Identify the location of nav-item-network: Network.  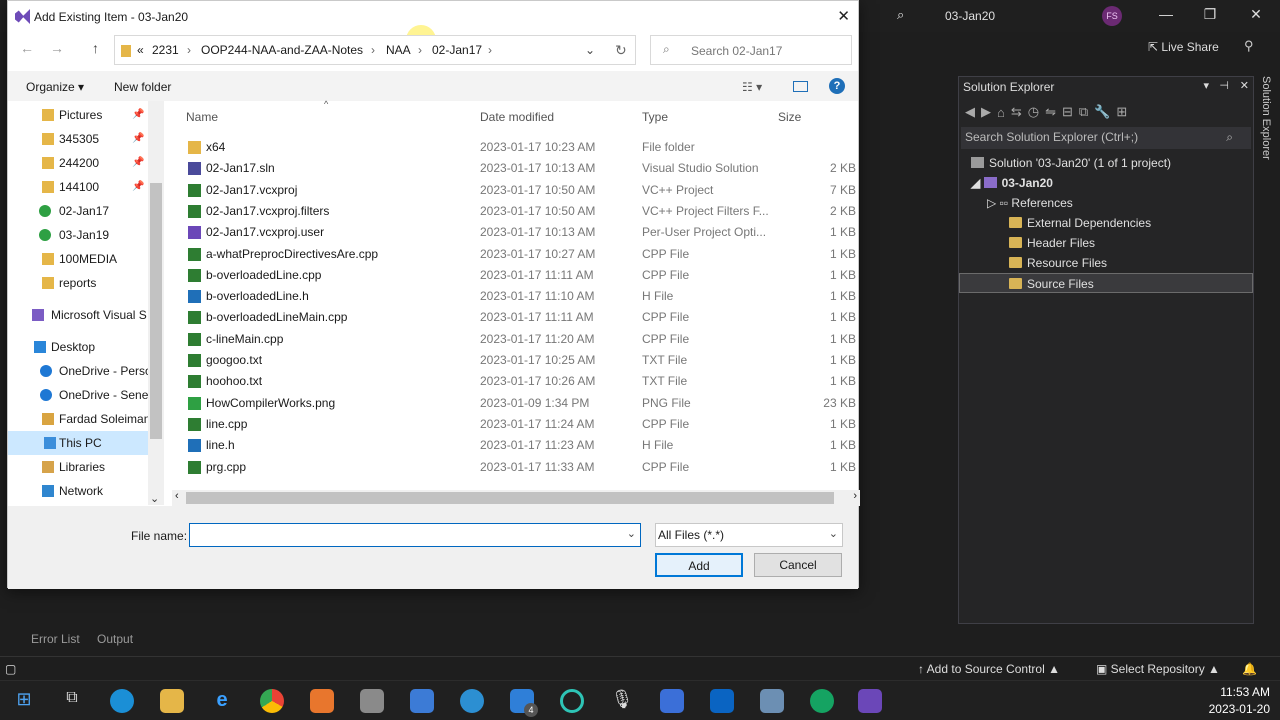
(78, 491).